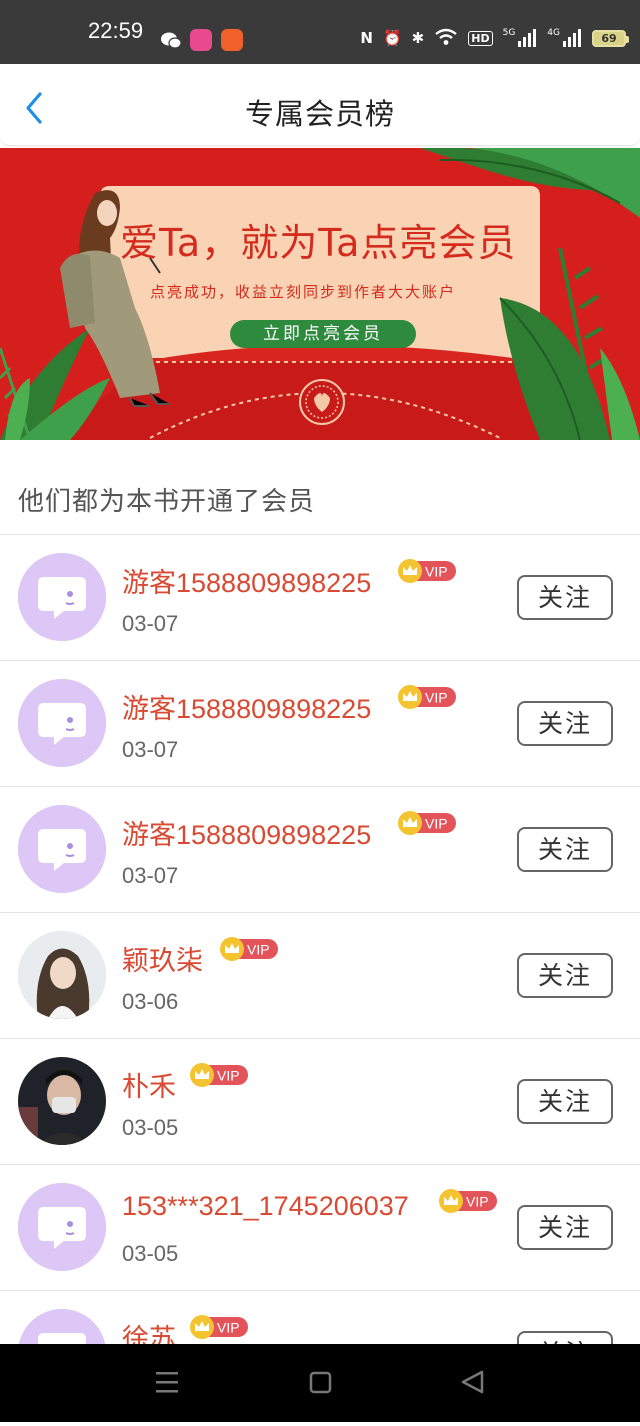 Image resolution: width=640 pixels, height=1426 pixels. What do you see at coordinates (320, 1228) in the screenshot?
I see `member-row: 153***321_1745206037 VIP 03-05 关注` at bounding box center [320, 1228].